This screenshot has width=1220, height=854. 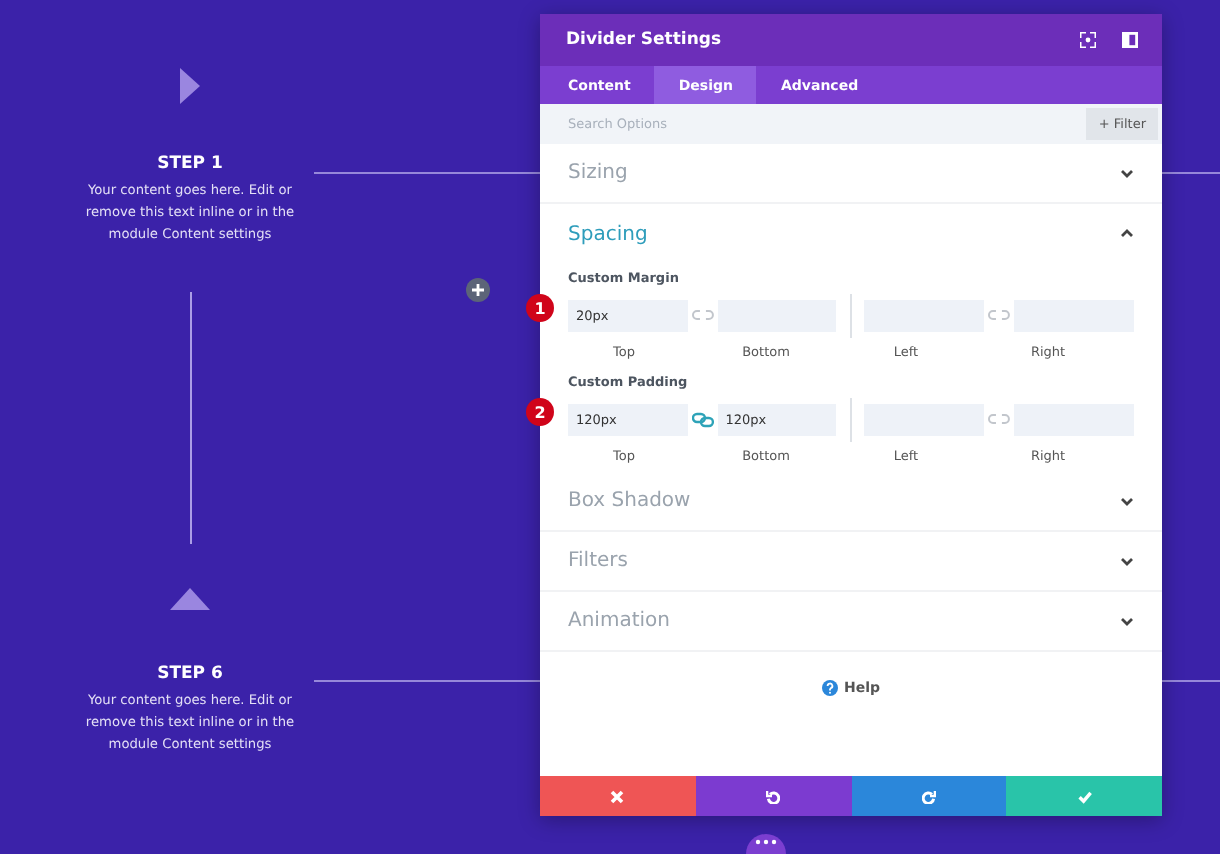 What do you see at coordinates (540, 412) in the screenshot?
I see `number-badge: 2` at bounding box center [540, 412].